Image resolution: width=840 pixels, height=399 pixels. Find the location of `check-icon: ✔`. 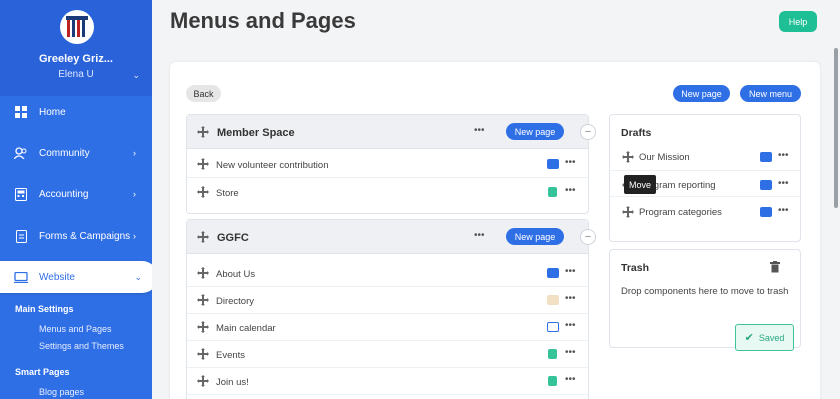

check-icon: ✔ is located at coordinates (749, 338).